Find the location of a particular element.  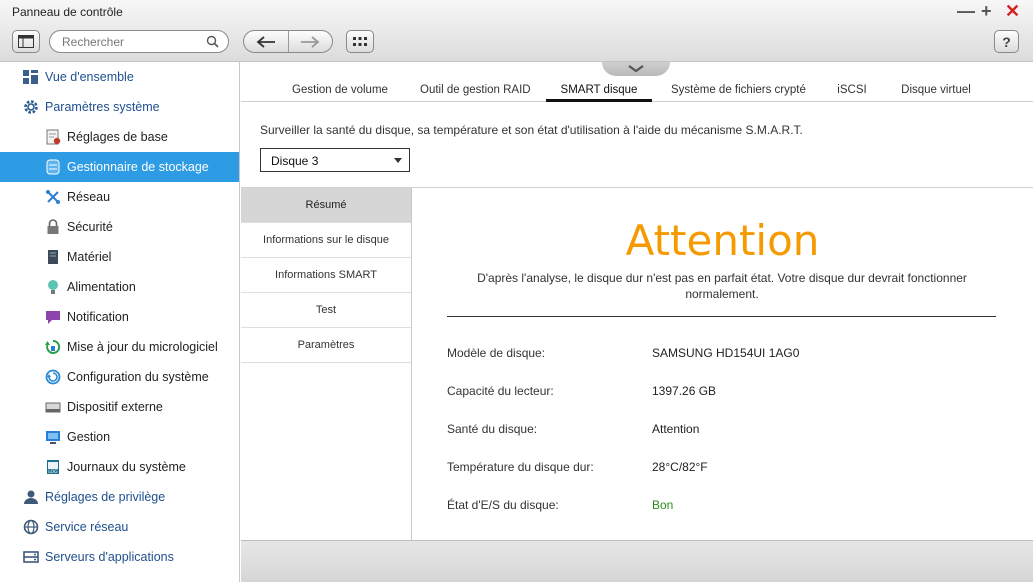

sidebar-item-label: Réglages de base is located at coordinates (117, 137).